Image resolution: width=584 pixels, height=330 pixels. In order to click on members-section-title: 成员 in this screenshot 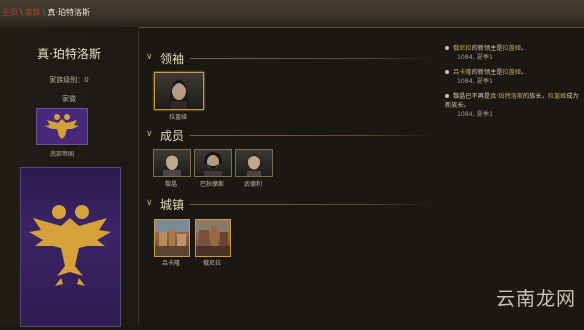, I will do `click(172, 136)`.